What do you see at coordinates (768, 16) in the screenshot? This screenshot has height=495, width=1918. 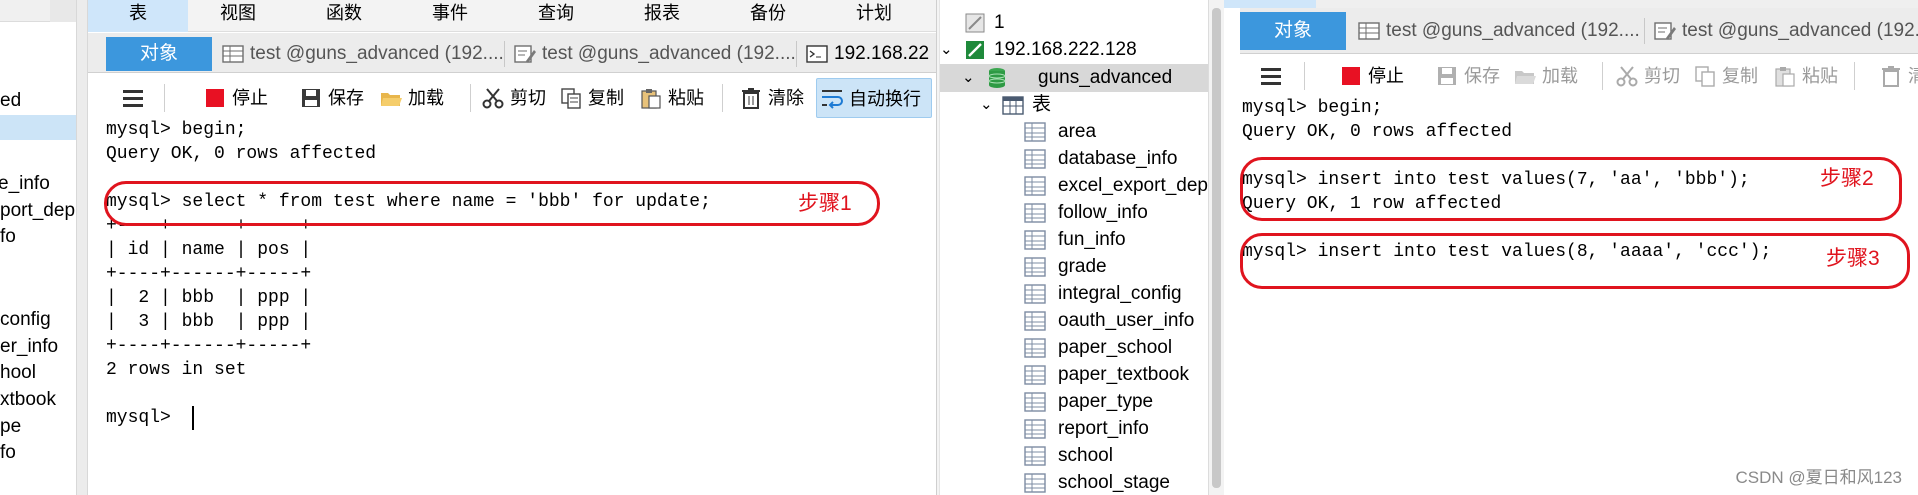 I see `menu-item-backup: 备份` at bounding box center [768, 16].